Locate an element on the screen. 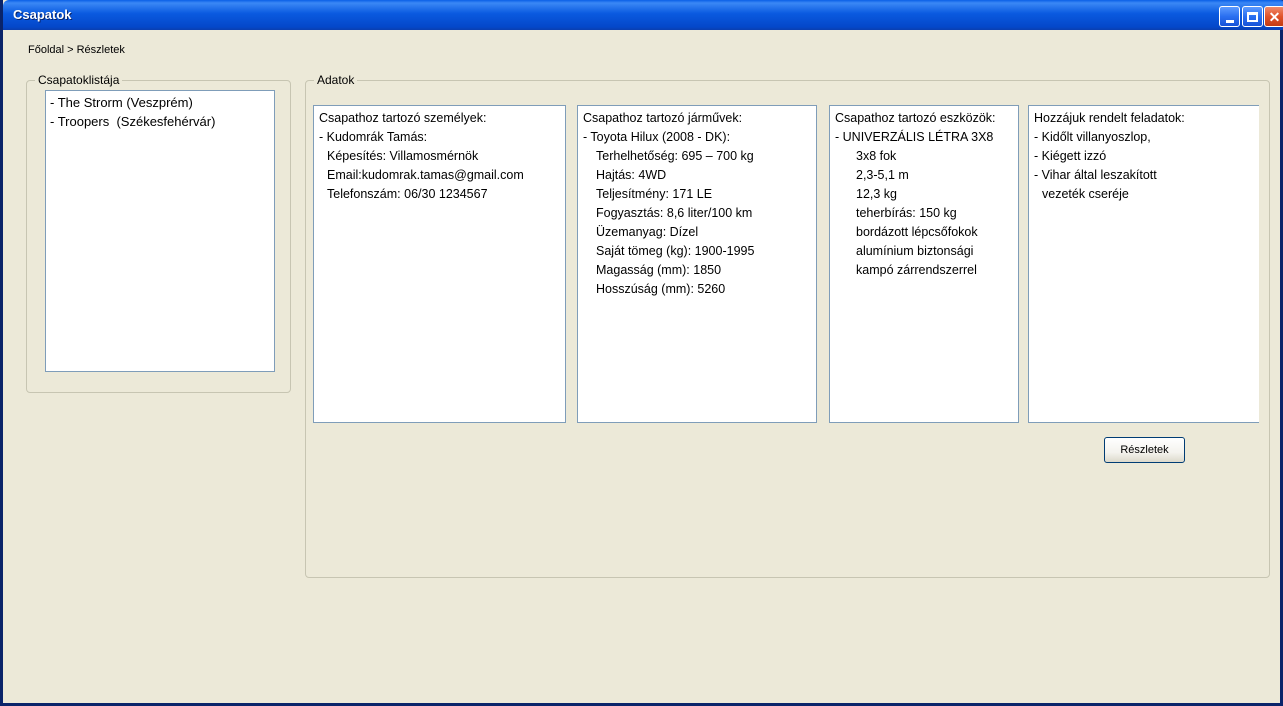 This screenshot has width=1283, height=706. vehicles-heading: Csapathoz tartozó járművek: is located at coordinates (663, 118).